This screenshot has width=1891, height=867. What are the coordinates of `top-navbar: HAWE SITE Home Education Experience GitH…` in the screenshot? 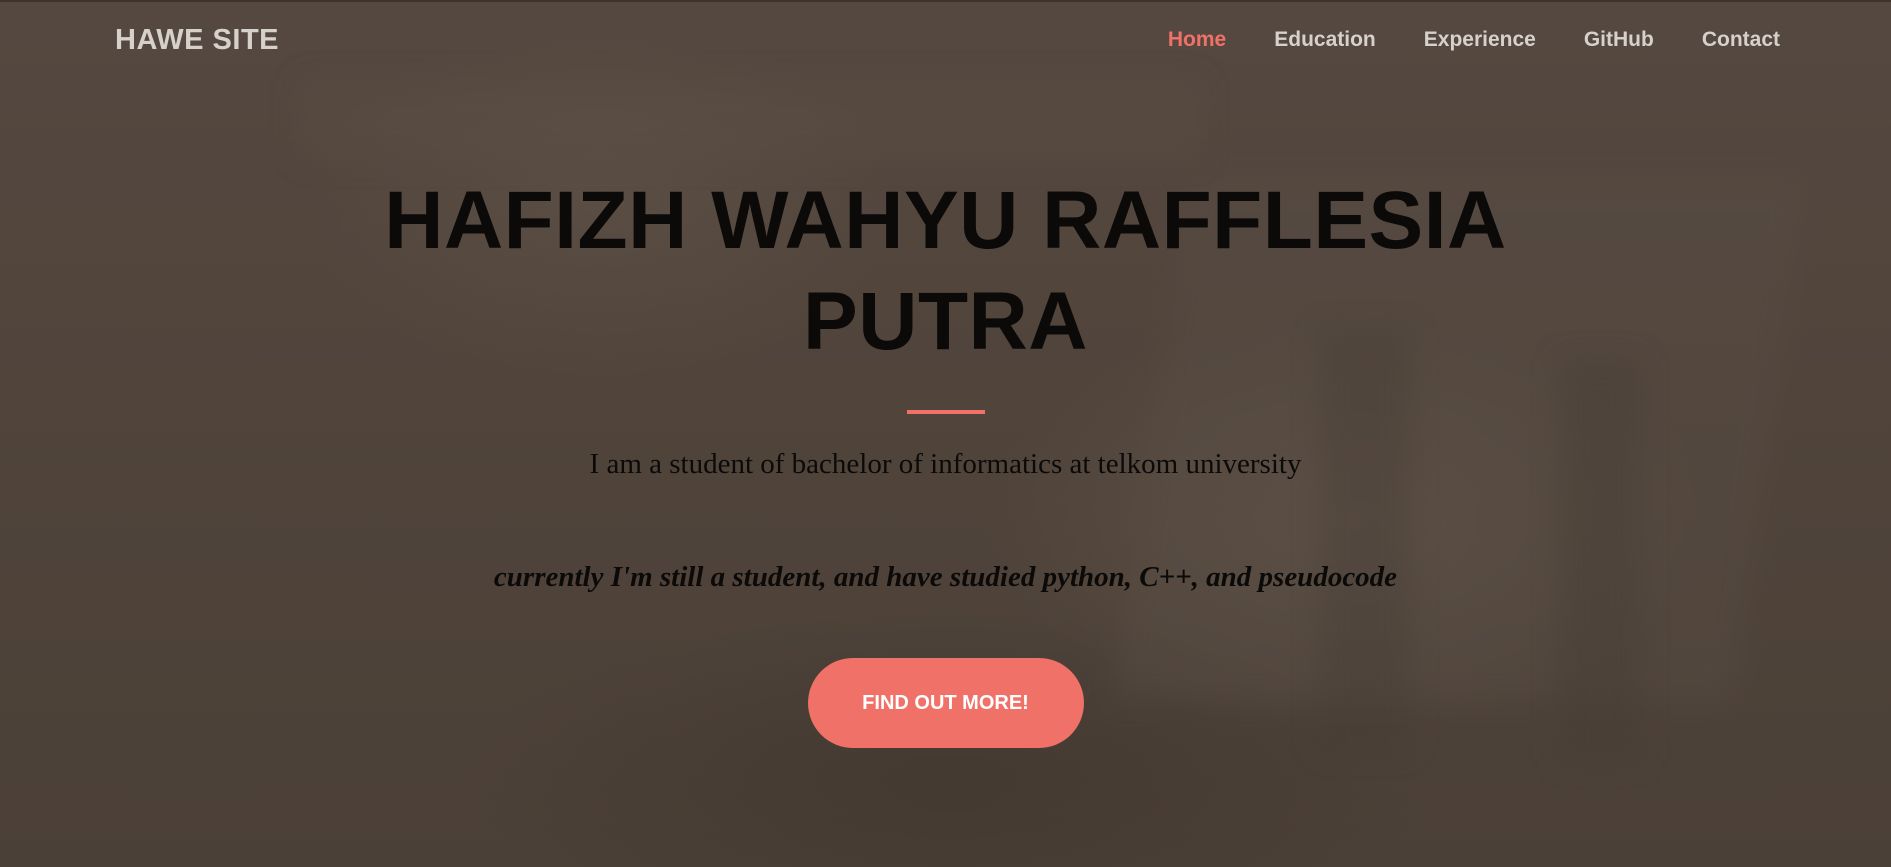 It's located at (945, 43).